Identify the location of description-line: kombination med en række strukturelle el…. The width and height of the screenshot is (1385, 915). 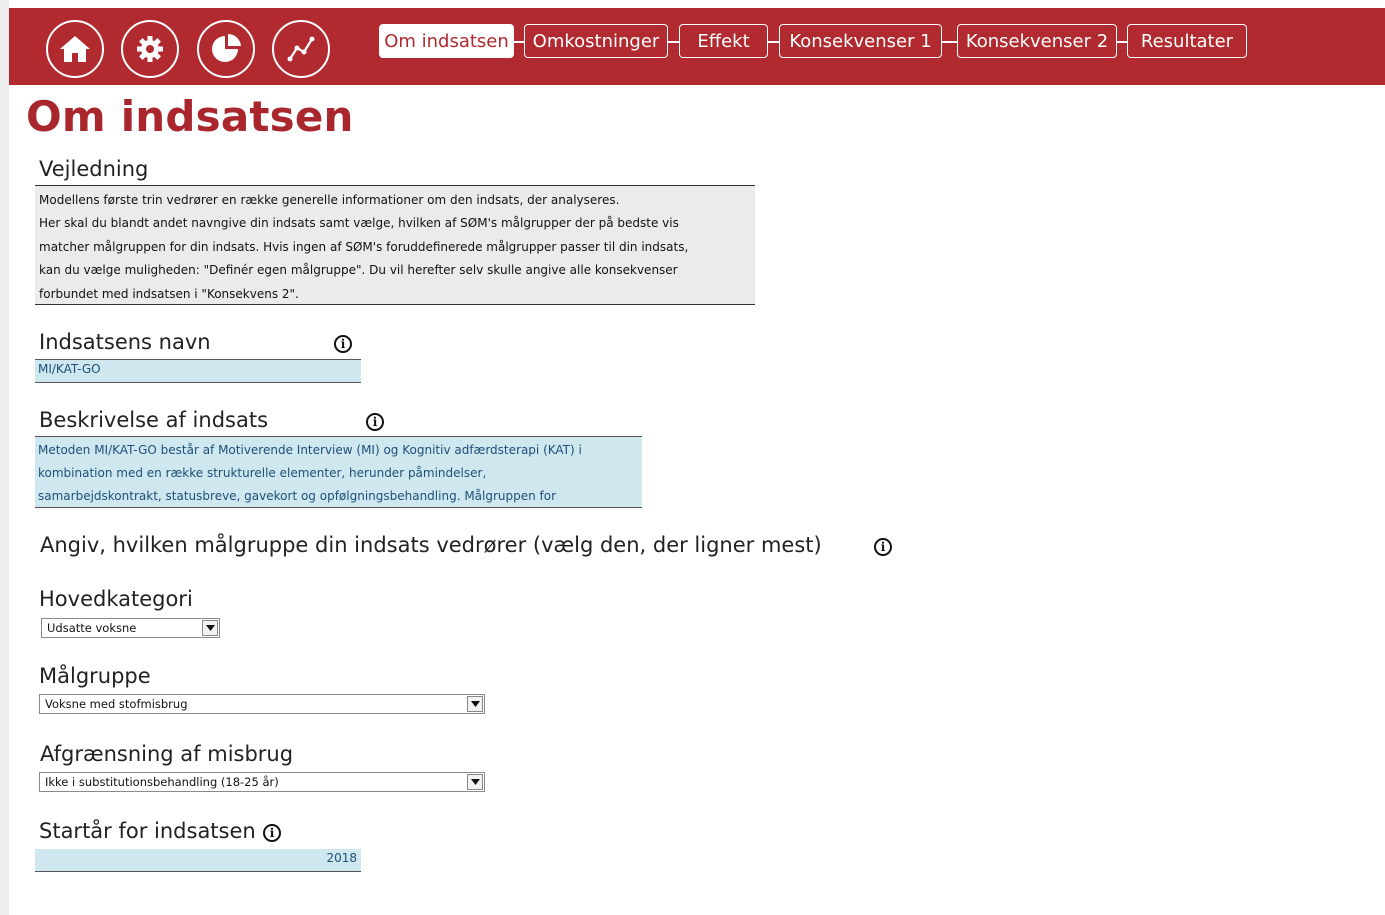
(262, 473).